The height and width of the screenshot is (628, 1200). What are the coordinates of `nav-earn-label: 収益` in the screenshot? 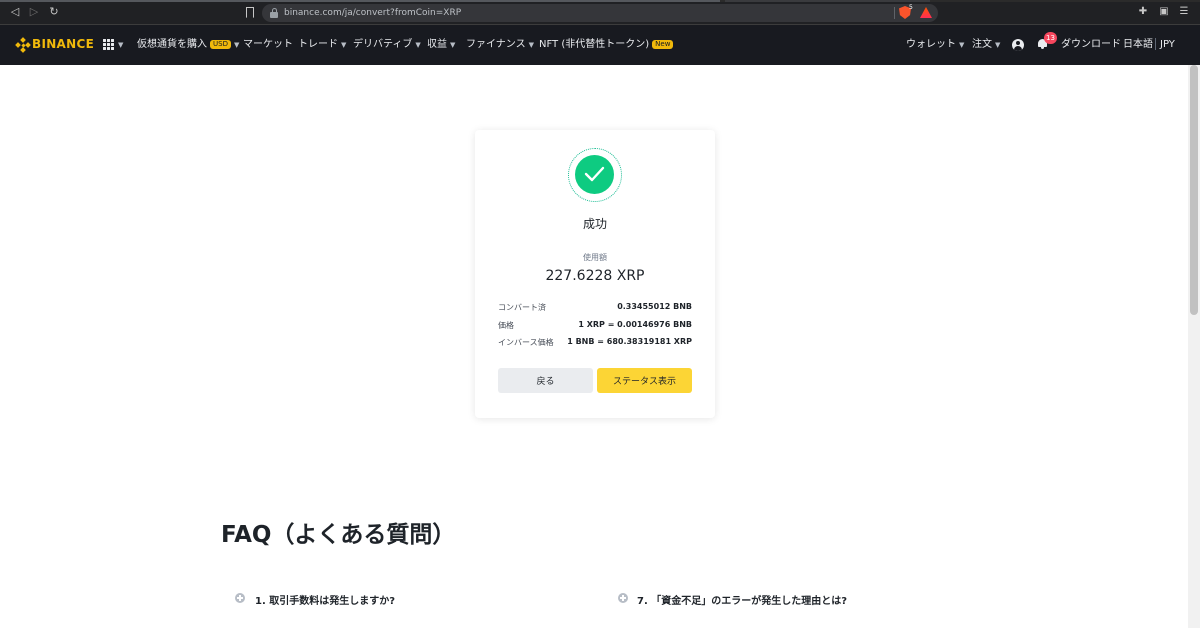 It's located at (437, 44).